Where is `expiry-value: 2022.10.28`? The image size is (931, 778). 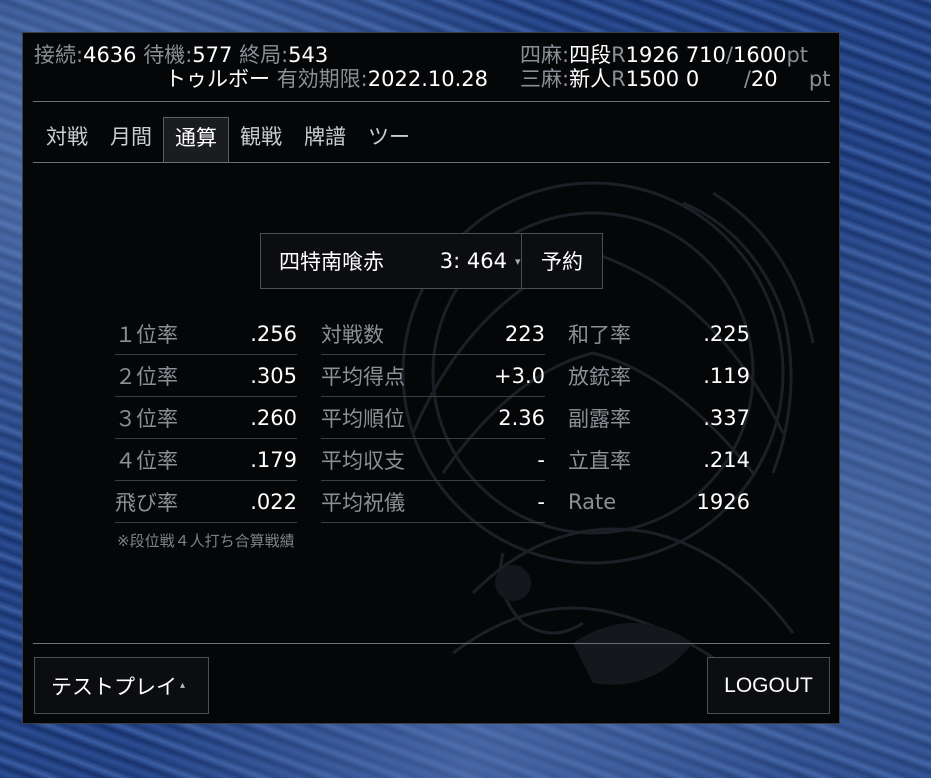
expiry-value: 2022.10.28 is located at coordinates (428, 79).